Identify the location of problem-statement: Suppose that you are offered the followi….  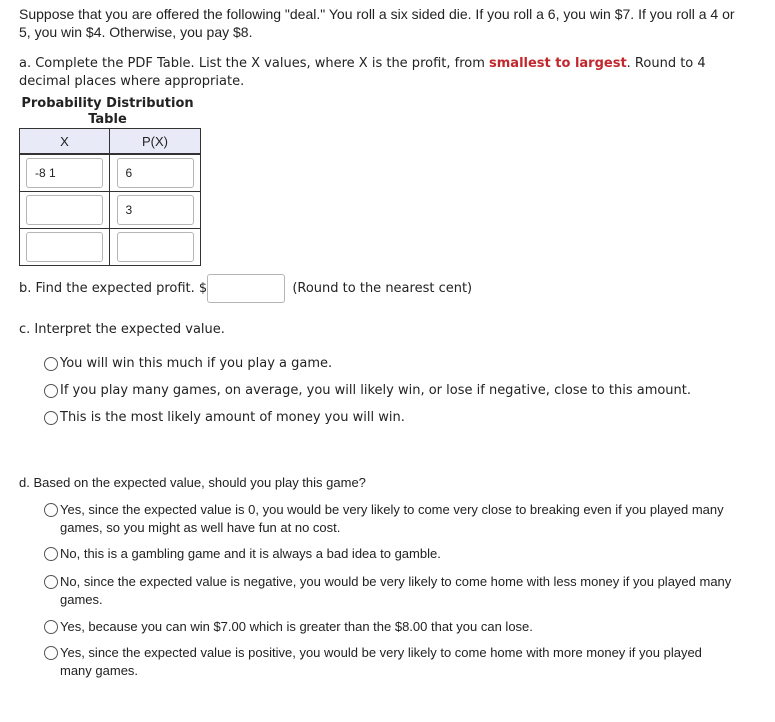
(377, 23).